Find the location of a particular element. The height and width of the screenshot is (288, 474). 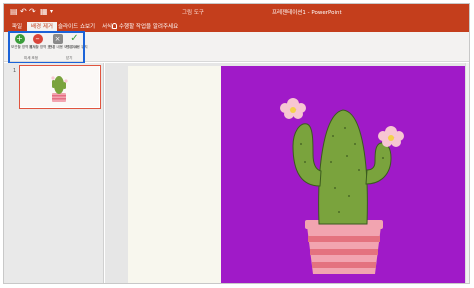

redo-icon: ↷ is located at coordinates (32, 12).